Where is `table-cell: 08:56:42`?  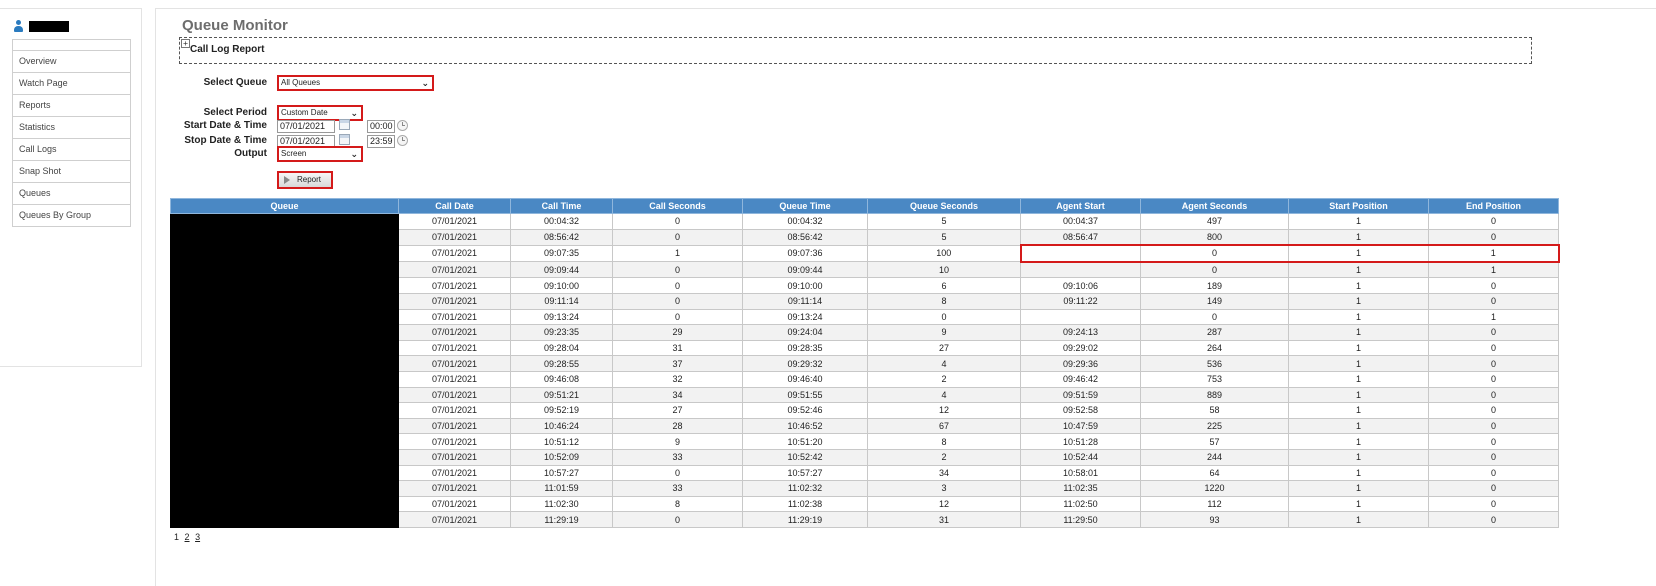 table-cell: 08:56:42 is located at coordinates (561, 237).